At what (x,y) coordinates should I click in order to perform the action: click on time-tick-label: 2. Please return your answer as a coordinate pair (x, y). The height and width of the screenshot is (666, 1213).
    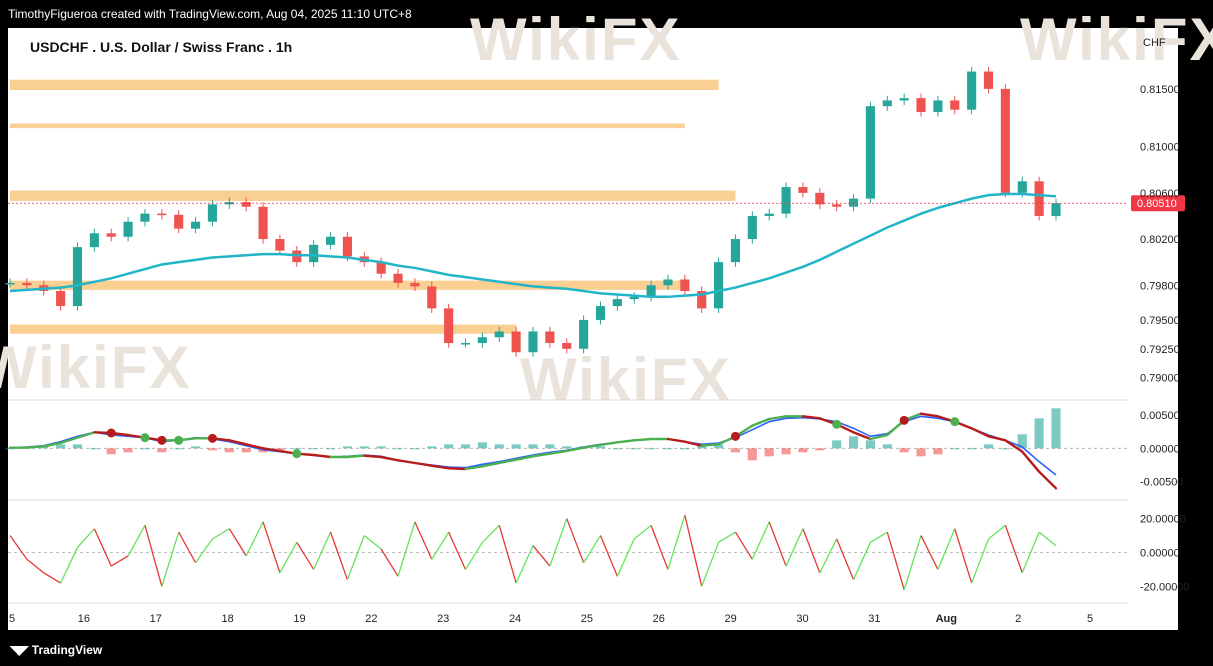
    Looking at the image, I should click on (1018, 619).